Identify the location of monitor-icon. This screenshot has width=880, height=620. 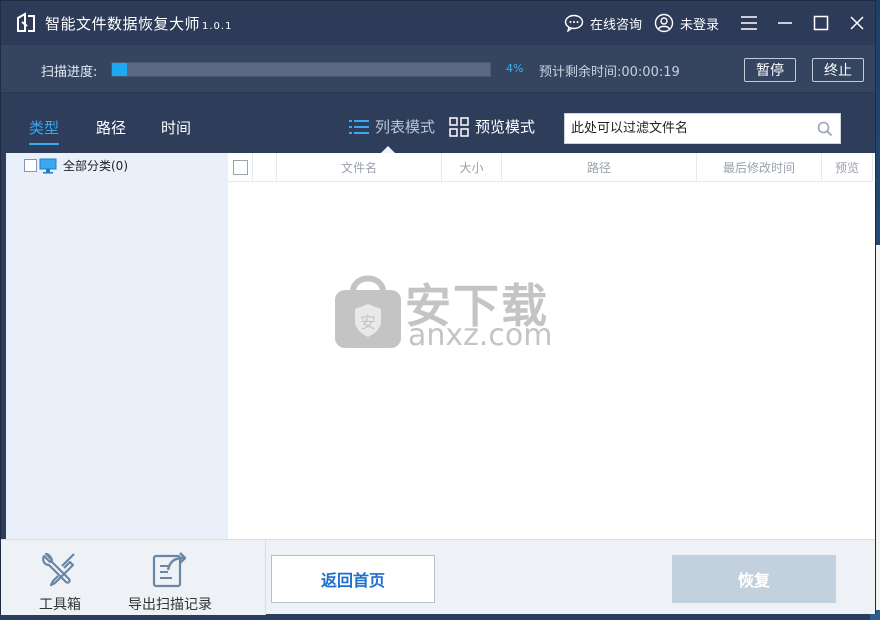
(48, 165).